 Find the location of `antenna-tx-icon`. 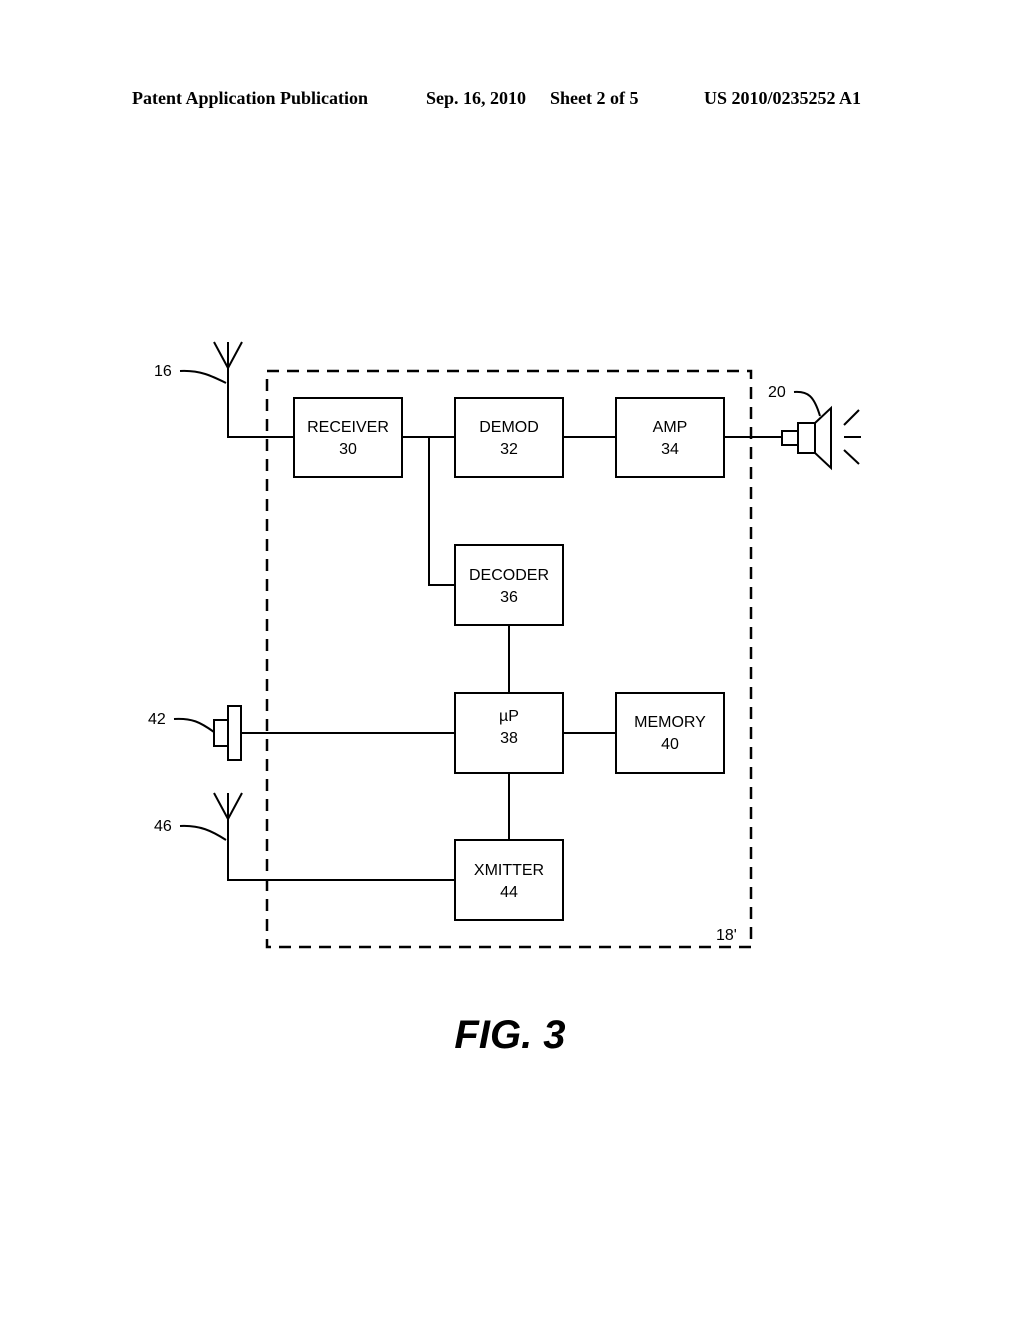

antenna-tx-icon is located at coordinates (228, 807).